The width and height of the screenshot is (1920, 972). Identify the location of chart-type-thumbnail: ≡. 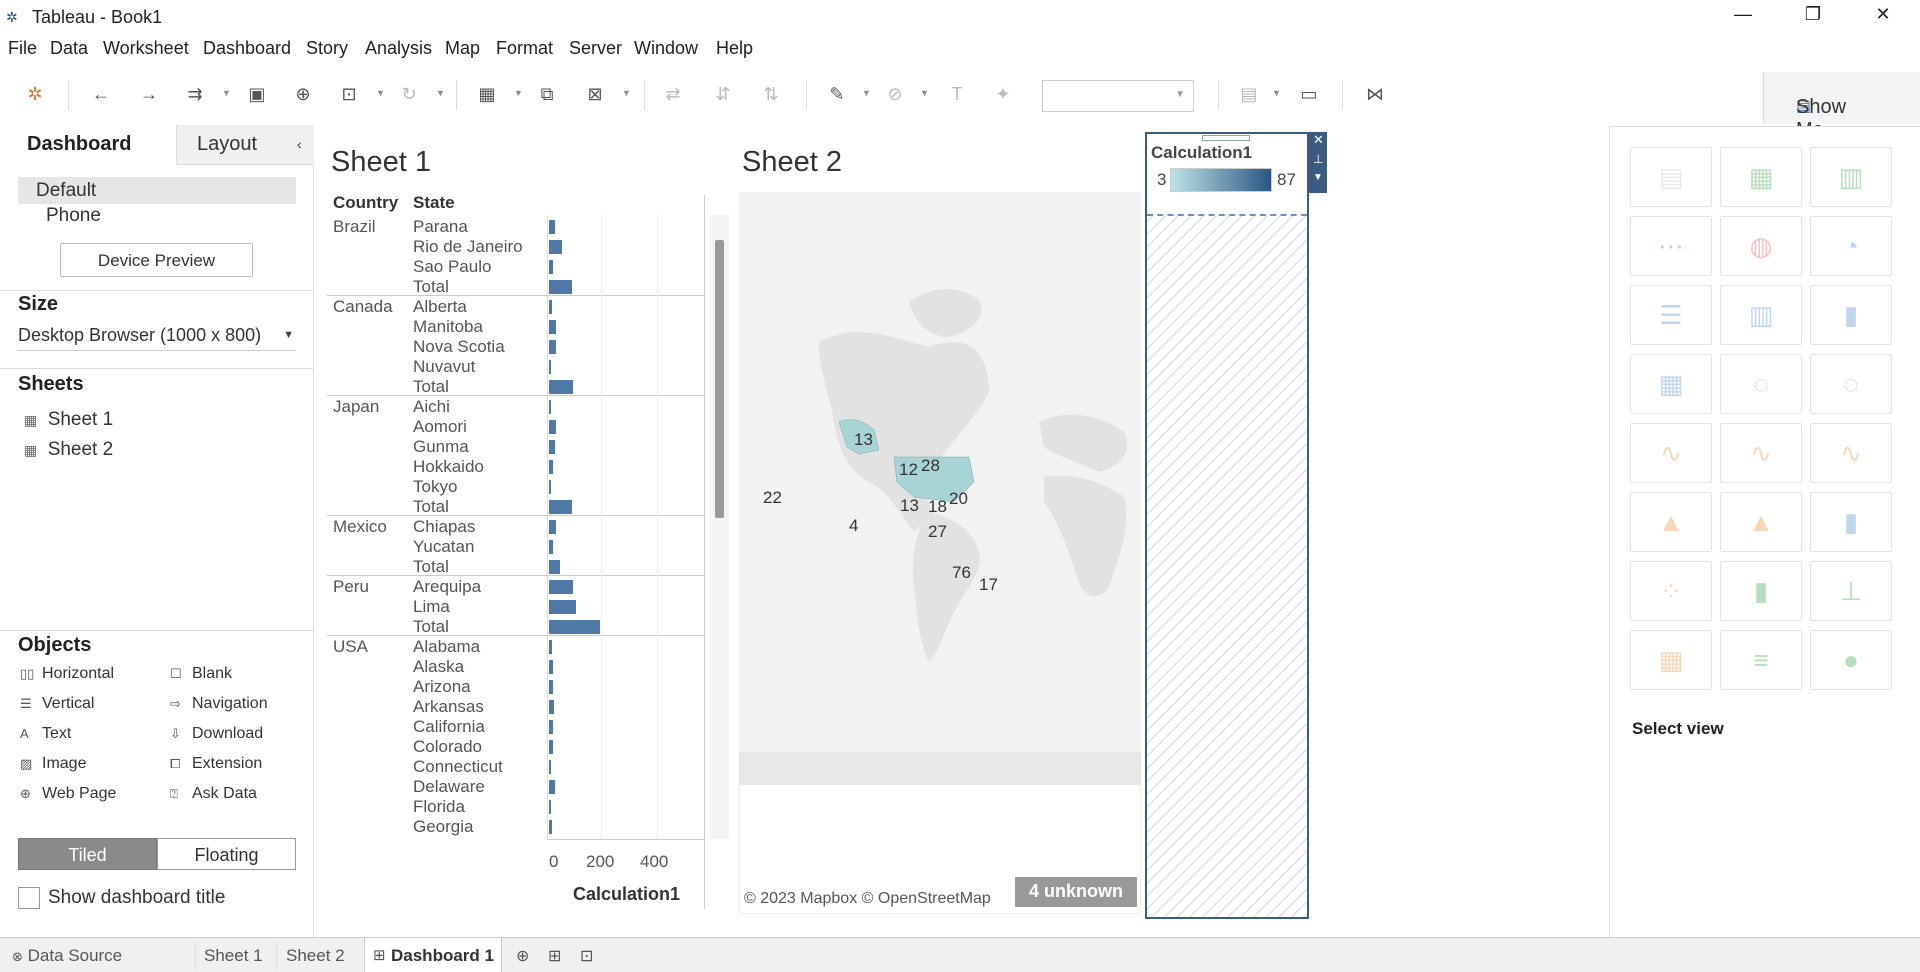
(1761, 660).